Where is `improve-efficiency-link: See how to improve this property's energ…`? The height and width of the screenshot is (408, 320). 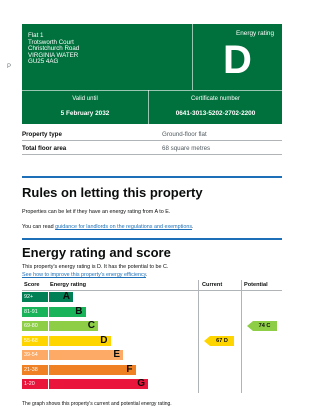
improve-efficiency-link: See how to improve this property's energ… is located at coordinates (84, 275).